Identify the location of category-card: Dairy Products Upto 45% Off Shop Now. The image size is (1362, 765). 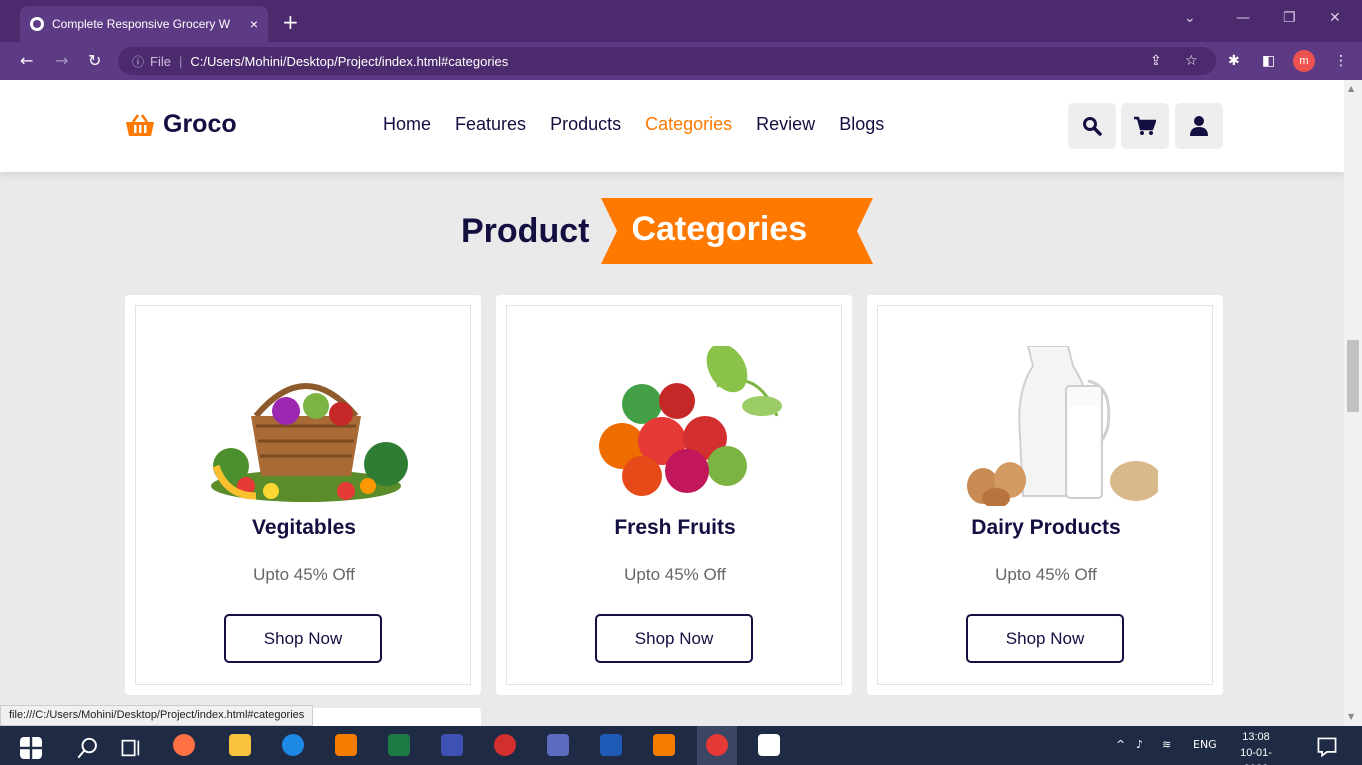
(1045, 495).